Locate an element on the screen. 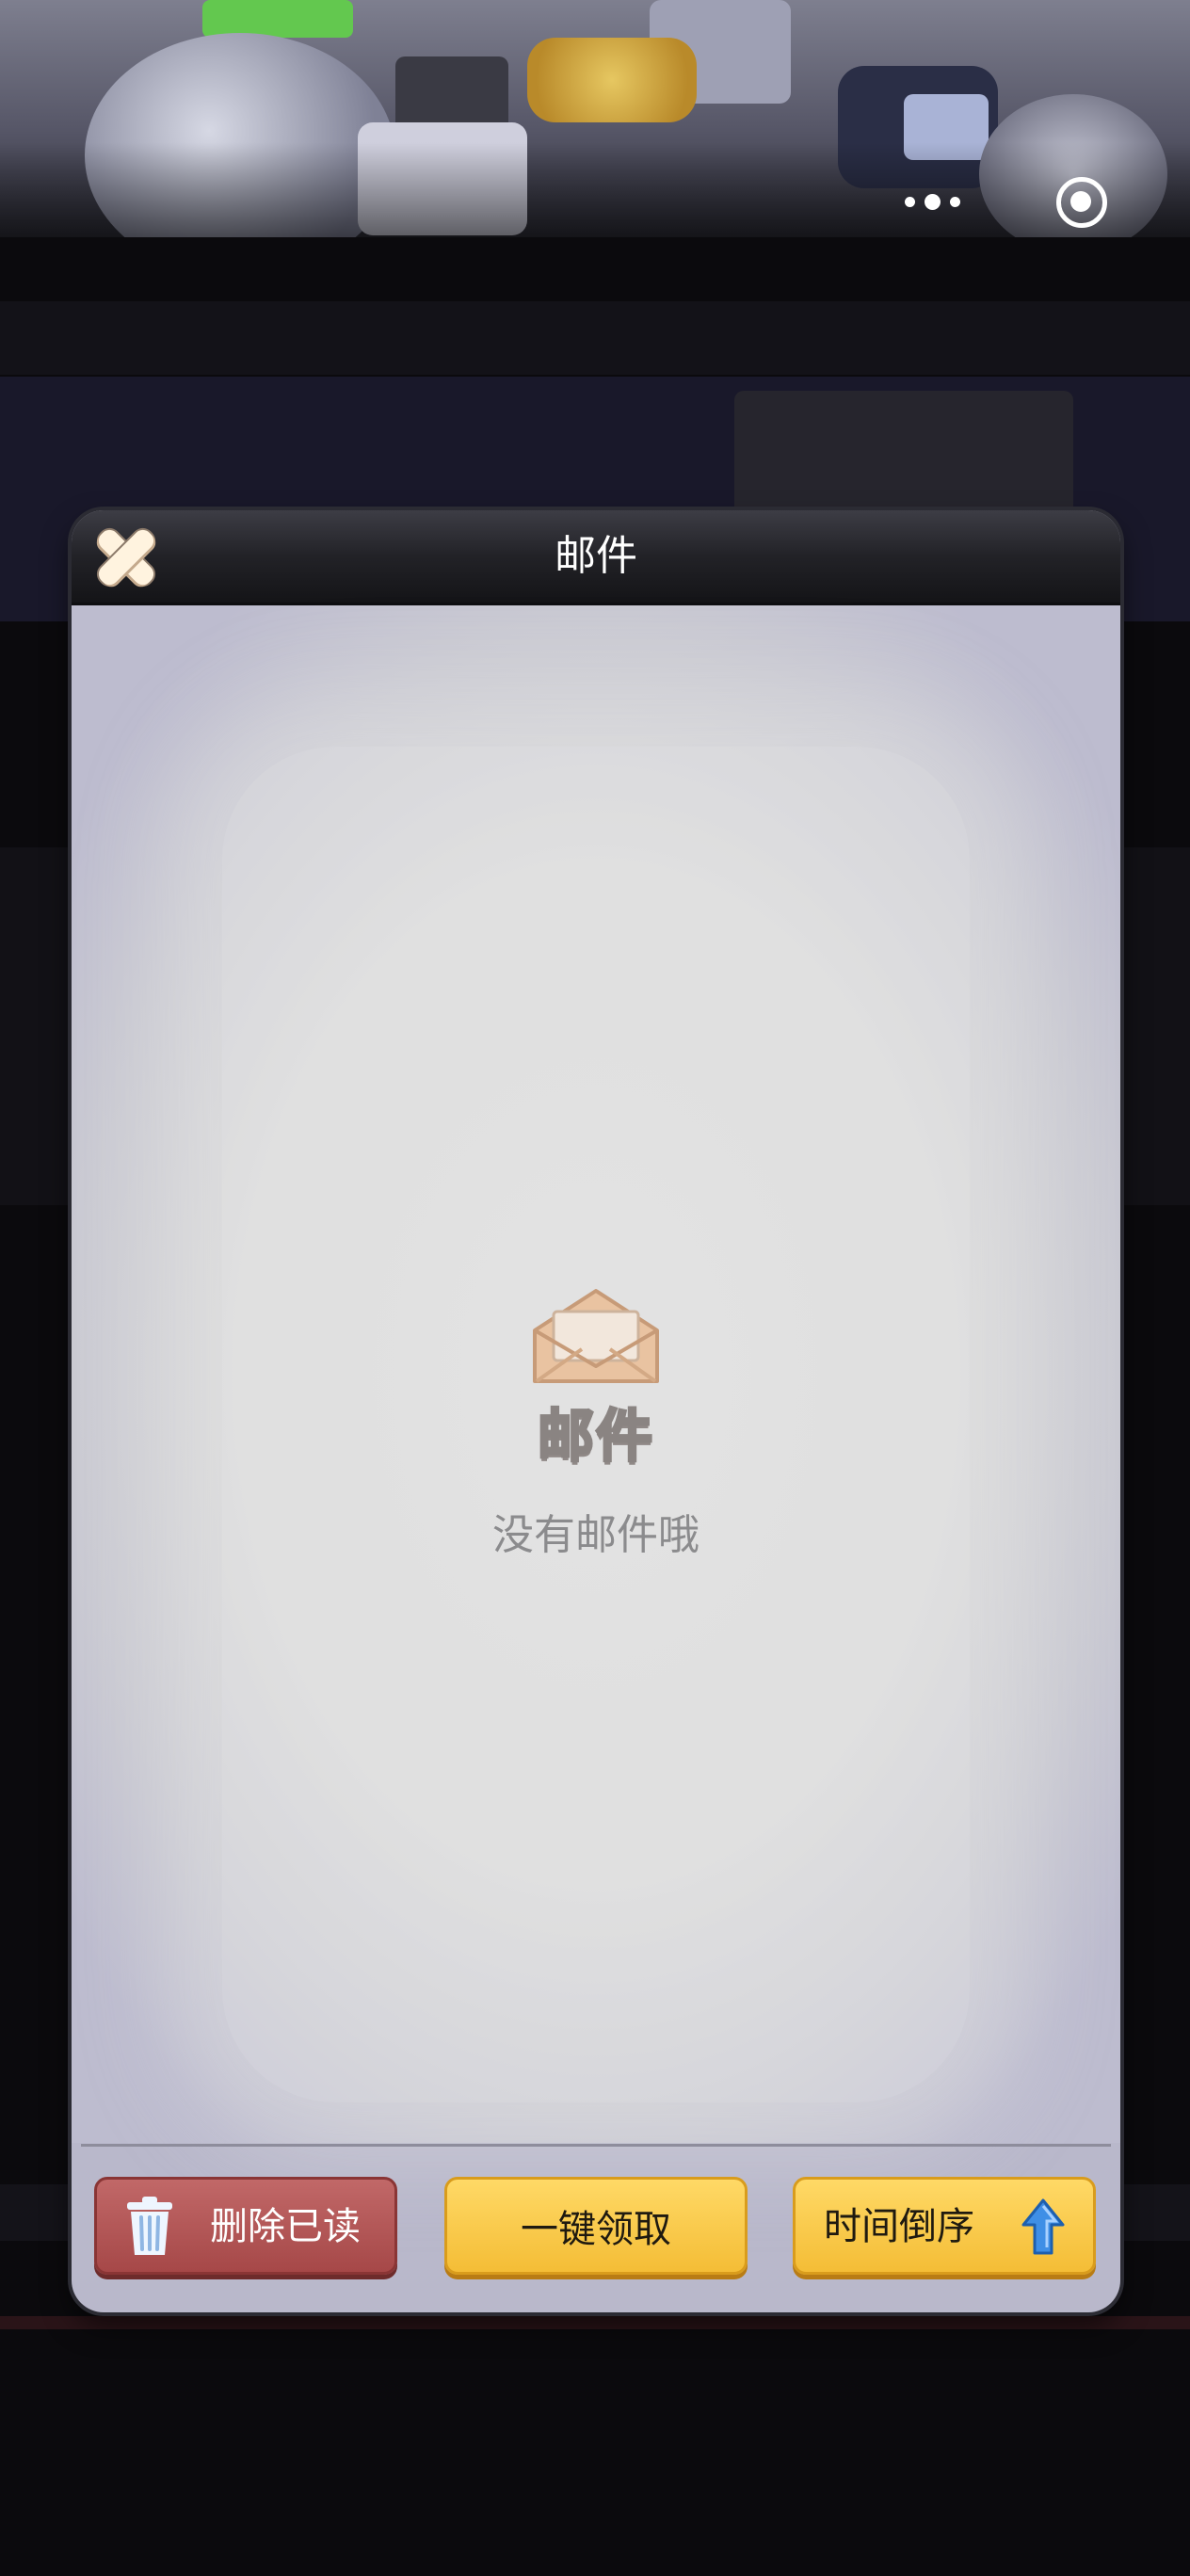 Image resolution: width=1190 pixels, height=2576 pixels. trash-icon is located at coordinates (149, 2226).